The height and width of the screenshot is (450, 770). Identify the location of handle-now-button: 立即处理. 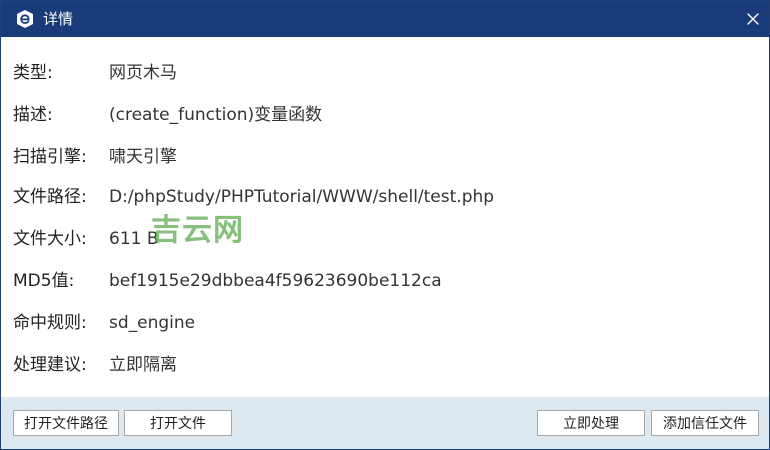
(591, 423).